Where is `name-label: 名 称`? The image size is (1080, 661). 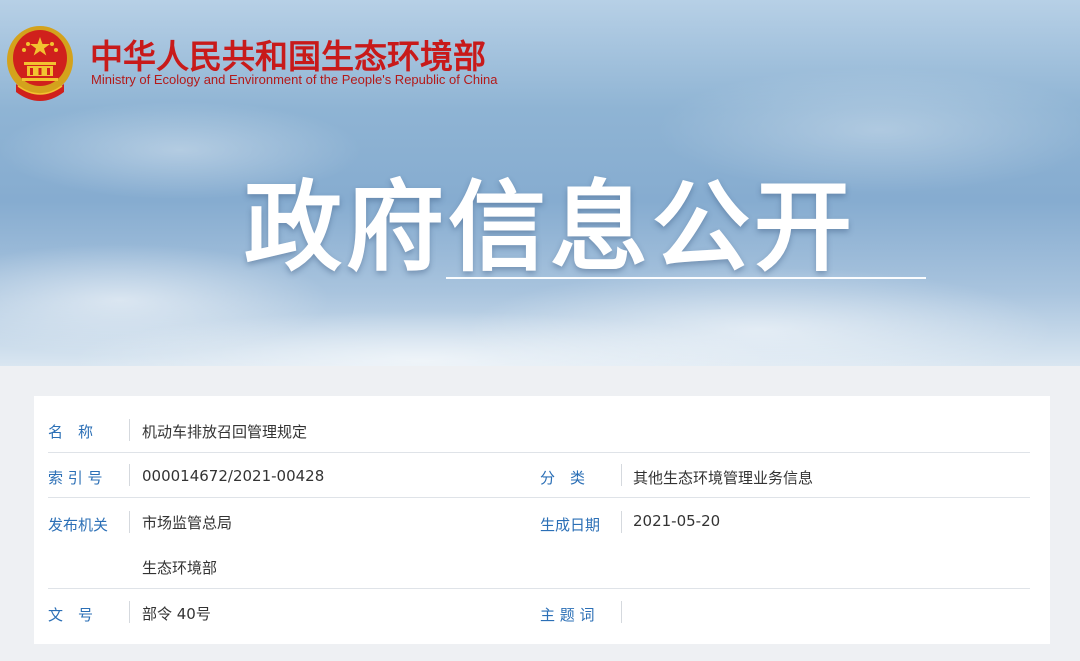
name-label: 名 称 is located at coordinates (71, 432).